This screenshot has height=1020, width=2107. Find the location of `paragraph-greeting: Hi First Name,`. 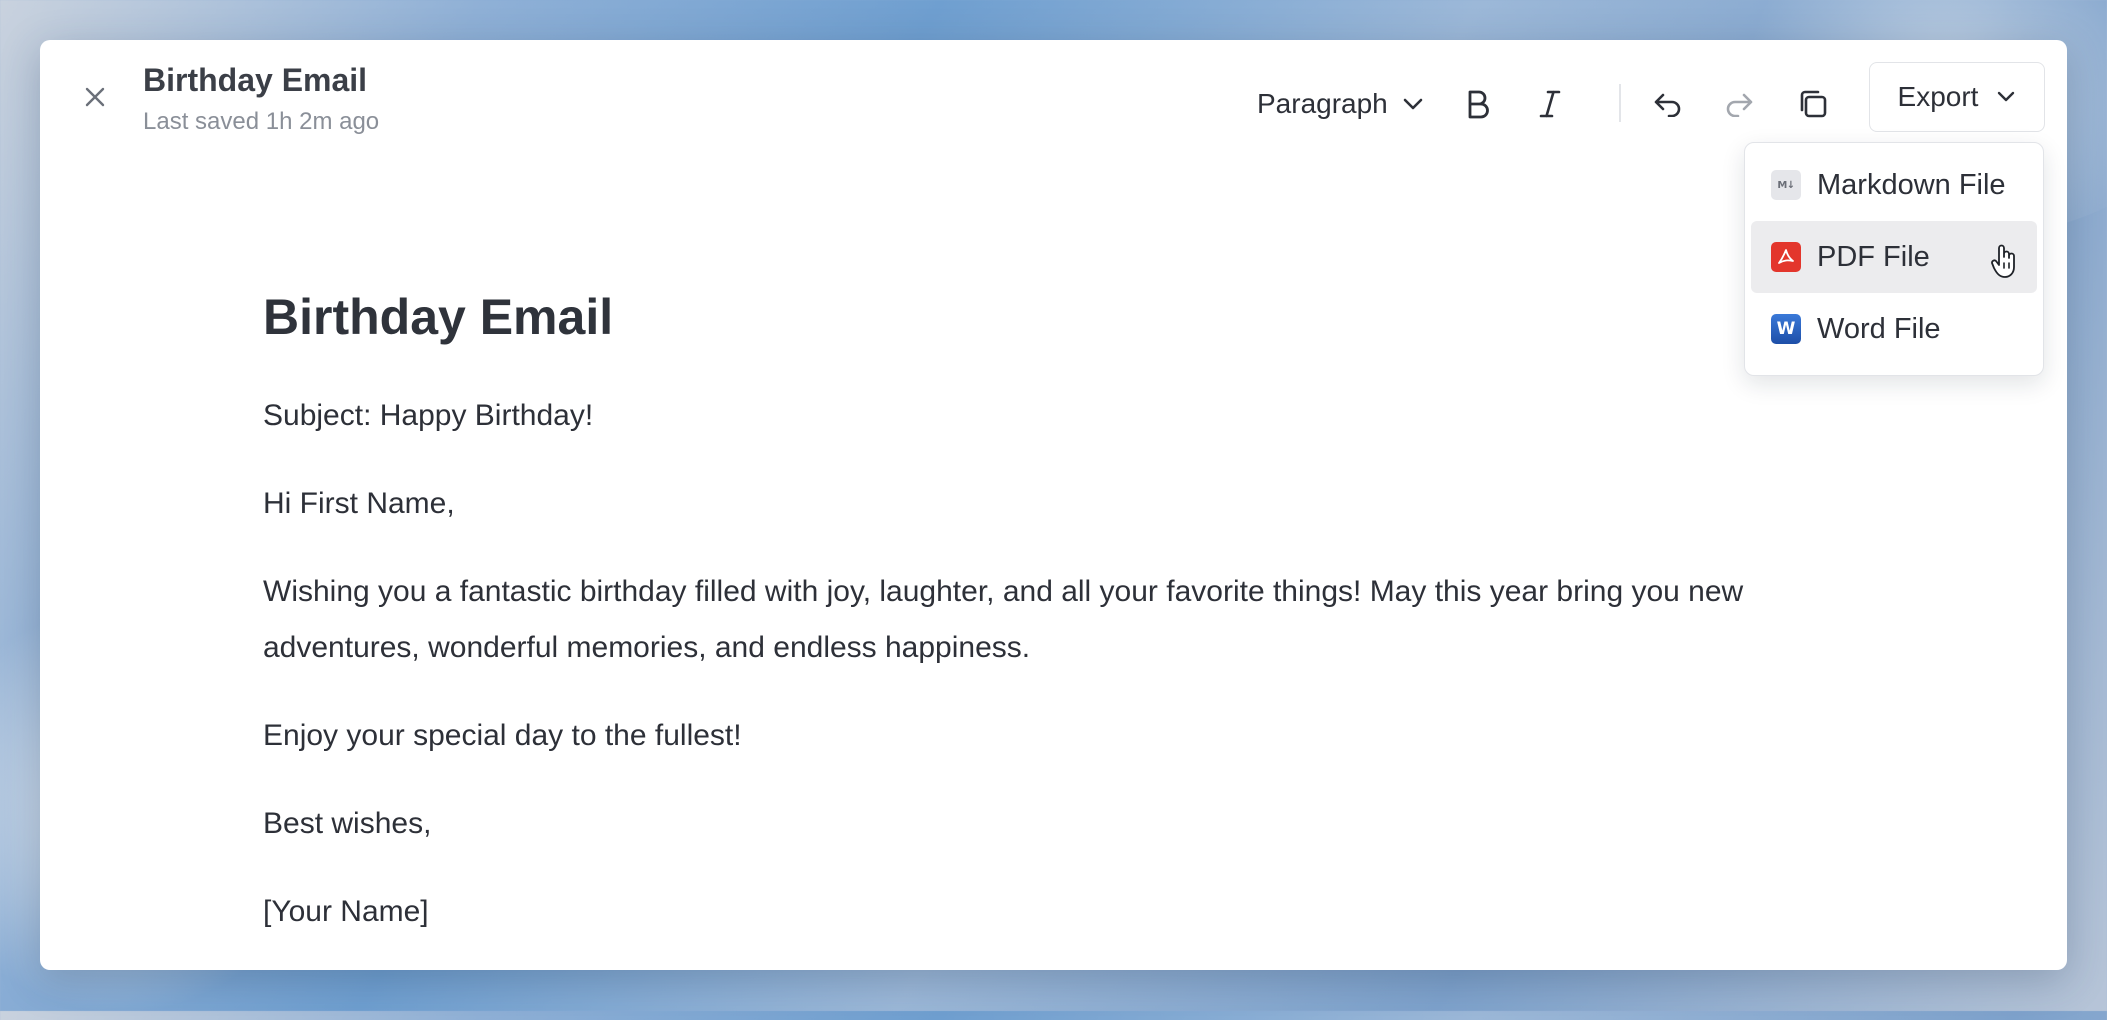

paragraph-greeting: Hi First Name, is located at coordinates (359, 503).